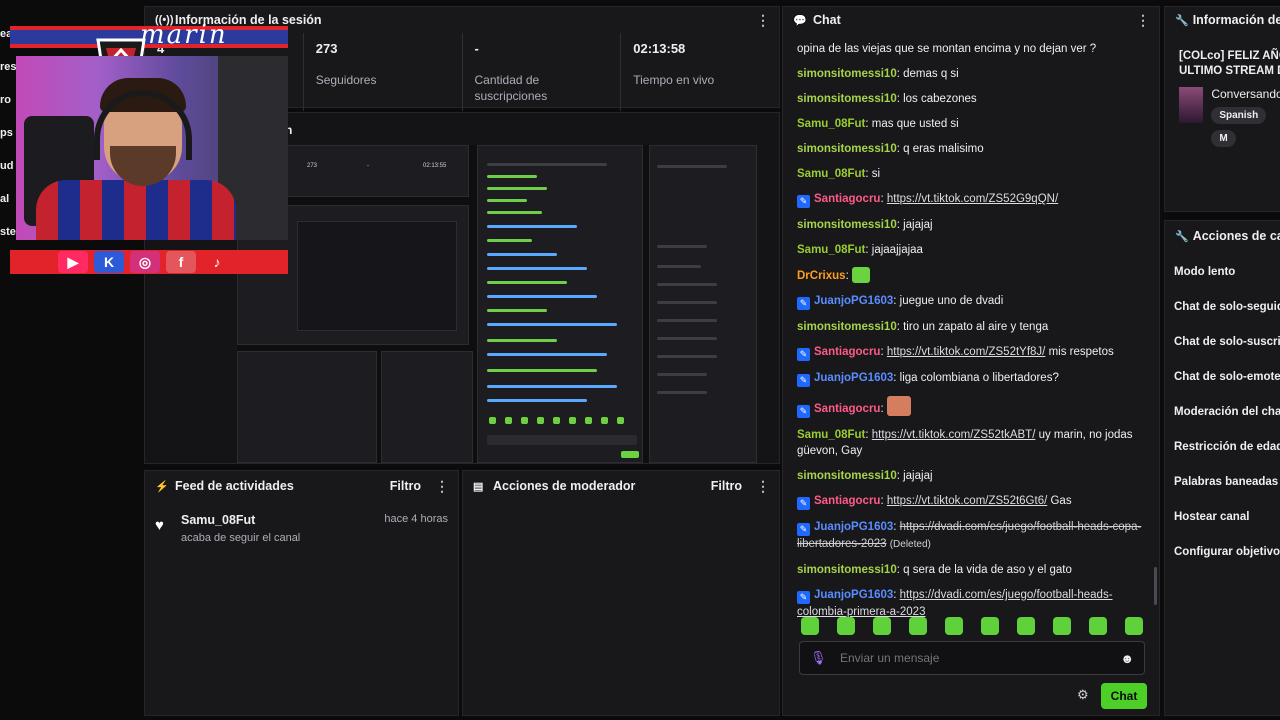  What do you see at coordinates (980, 658) in the screenshot?
I see `chat-message-input` at bounding box center [980, 658].